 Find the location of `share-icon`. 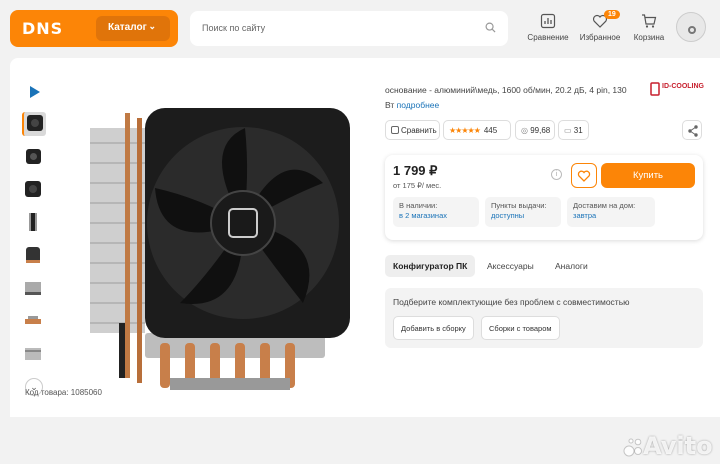

share-icon is located at coordinates (693, 131).